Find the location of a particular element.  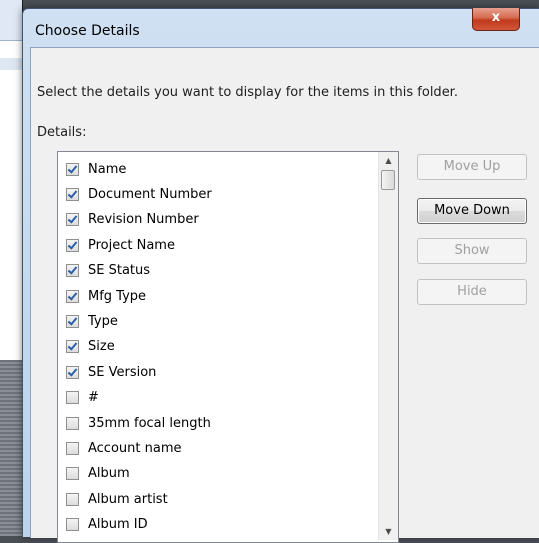

detail-item: 35mm focal length is located at coordinates (138, 423).